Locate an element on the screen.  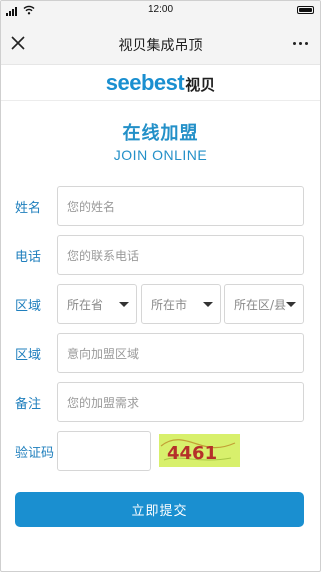
battery-icon is located at coordinates (305, 10).